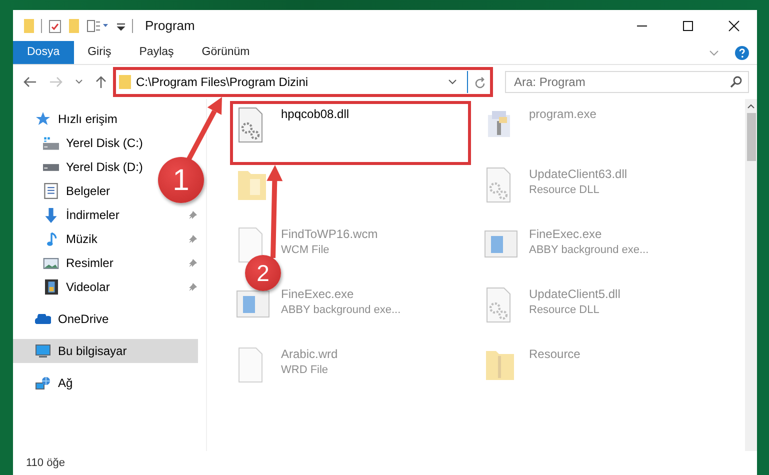 This screenshot has width=769, height=475. I want to click on highlighted-file-tile: hpqcob08.dll, so click(350, 133).